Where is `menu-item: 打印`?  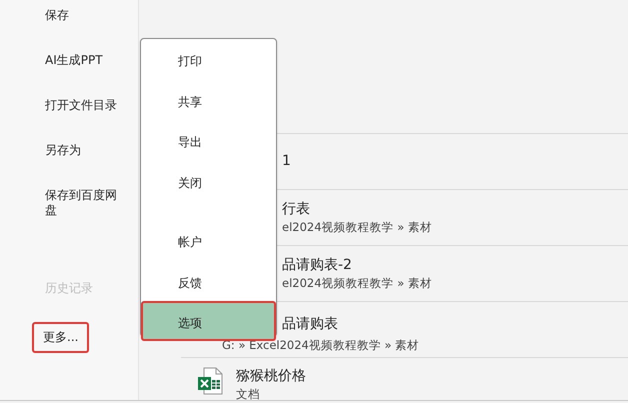
menu-item: 打印 is located at coordinates (208, 59).